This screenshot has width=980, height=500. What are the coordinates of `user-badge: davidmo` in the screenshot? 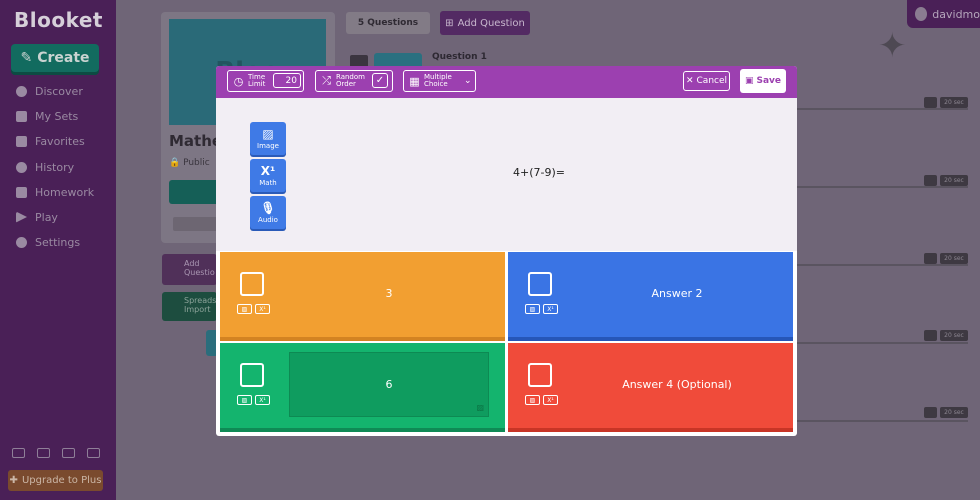 It's located at (943, 14).